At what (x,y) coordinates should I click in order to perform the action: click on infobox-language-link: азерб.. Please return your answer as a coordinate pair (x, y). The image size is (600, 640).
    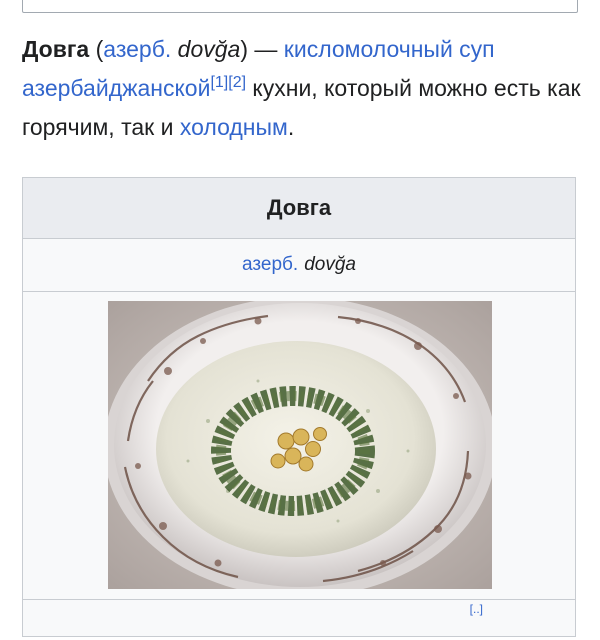
    Looking at the image, I should click on (270, 265).